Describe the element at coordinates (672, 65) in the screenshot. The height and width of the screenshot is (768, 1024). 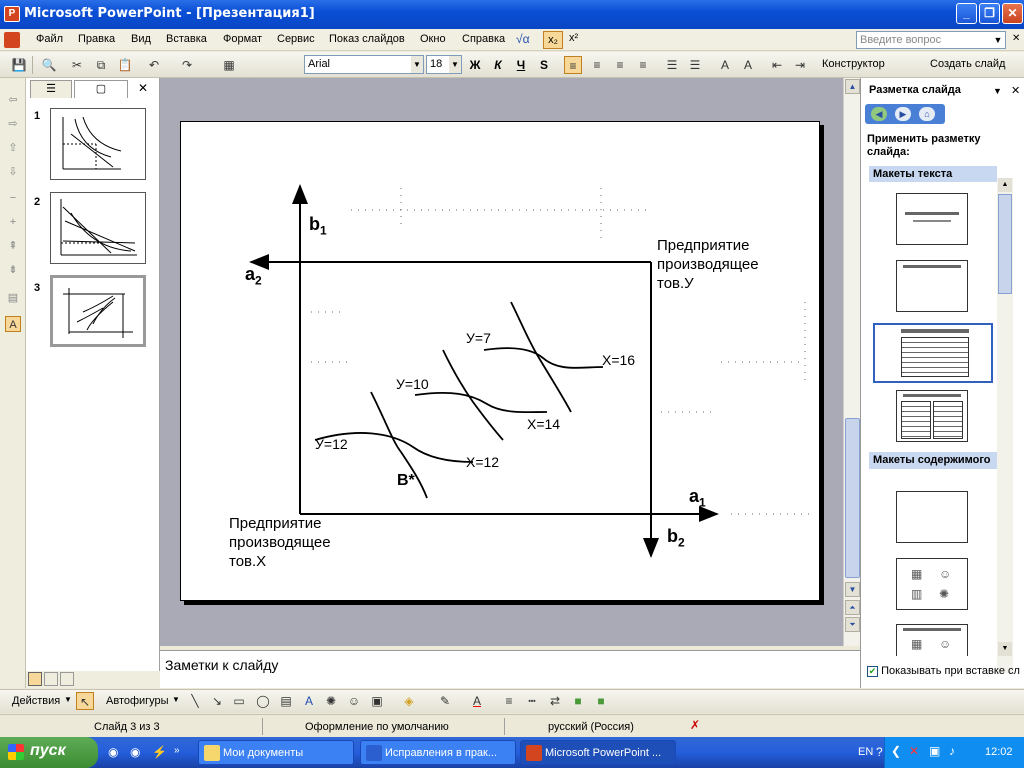
I see `numbering-icon: ☰` at that location.